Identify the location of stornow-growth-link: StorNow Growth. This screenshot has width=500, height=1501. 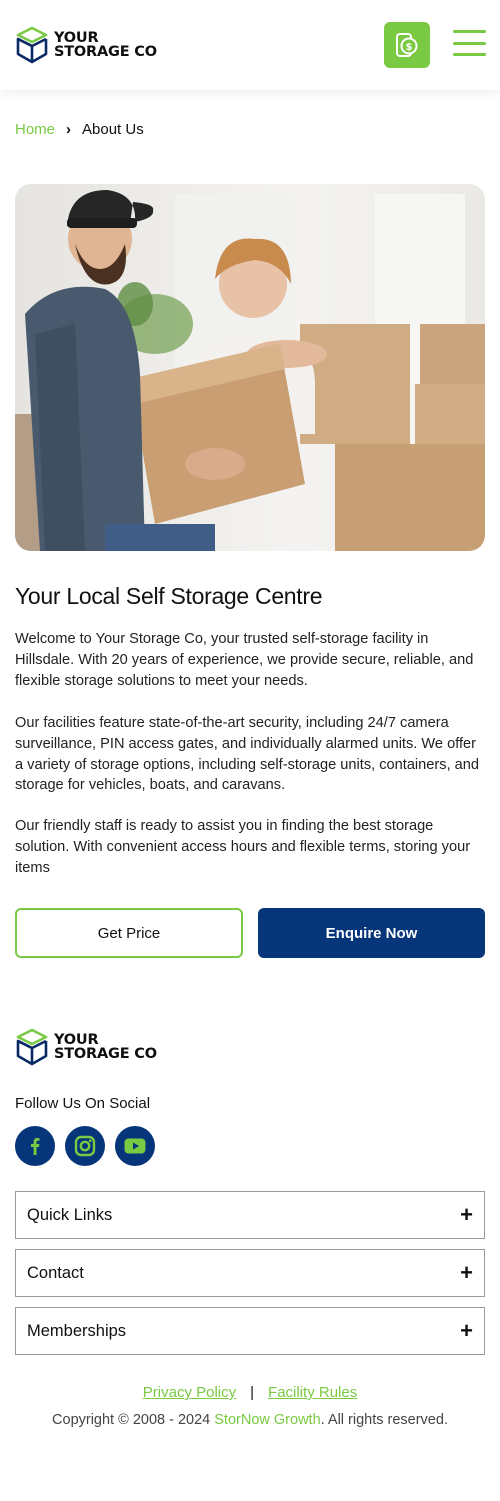
(267, 1420).